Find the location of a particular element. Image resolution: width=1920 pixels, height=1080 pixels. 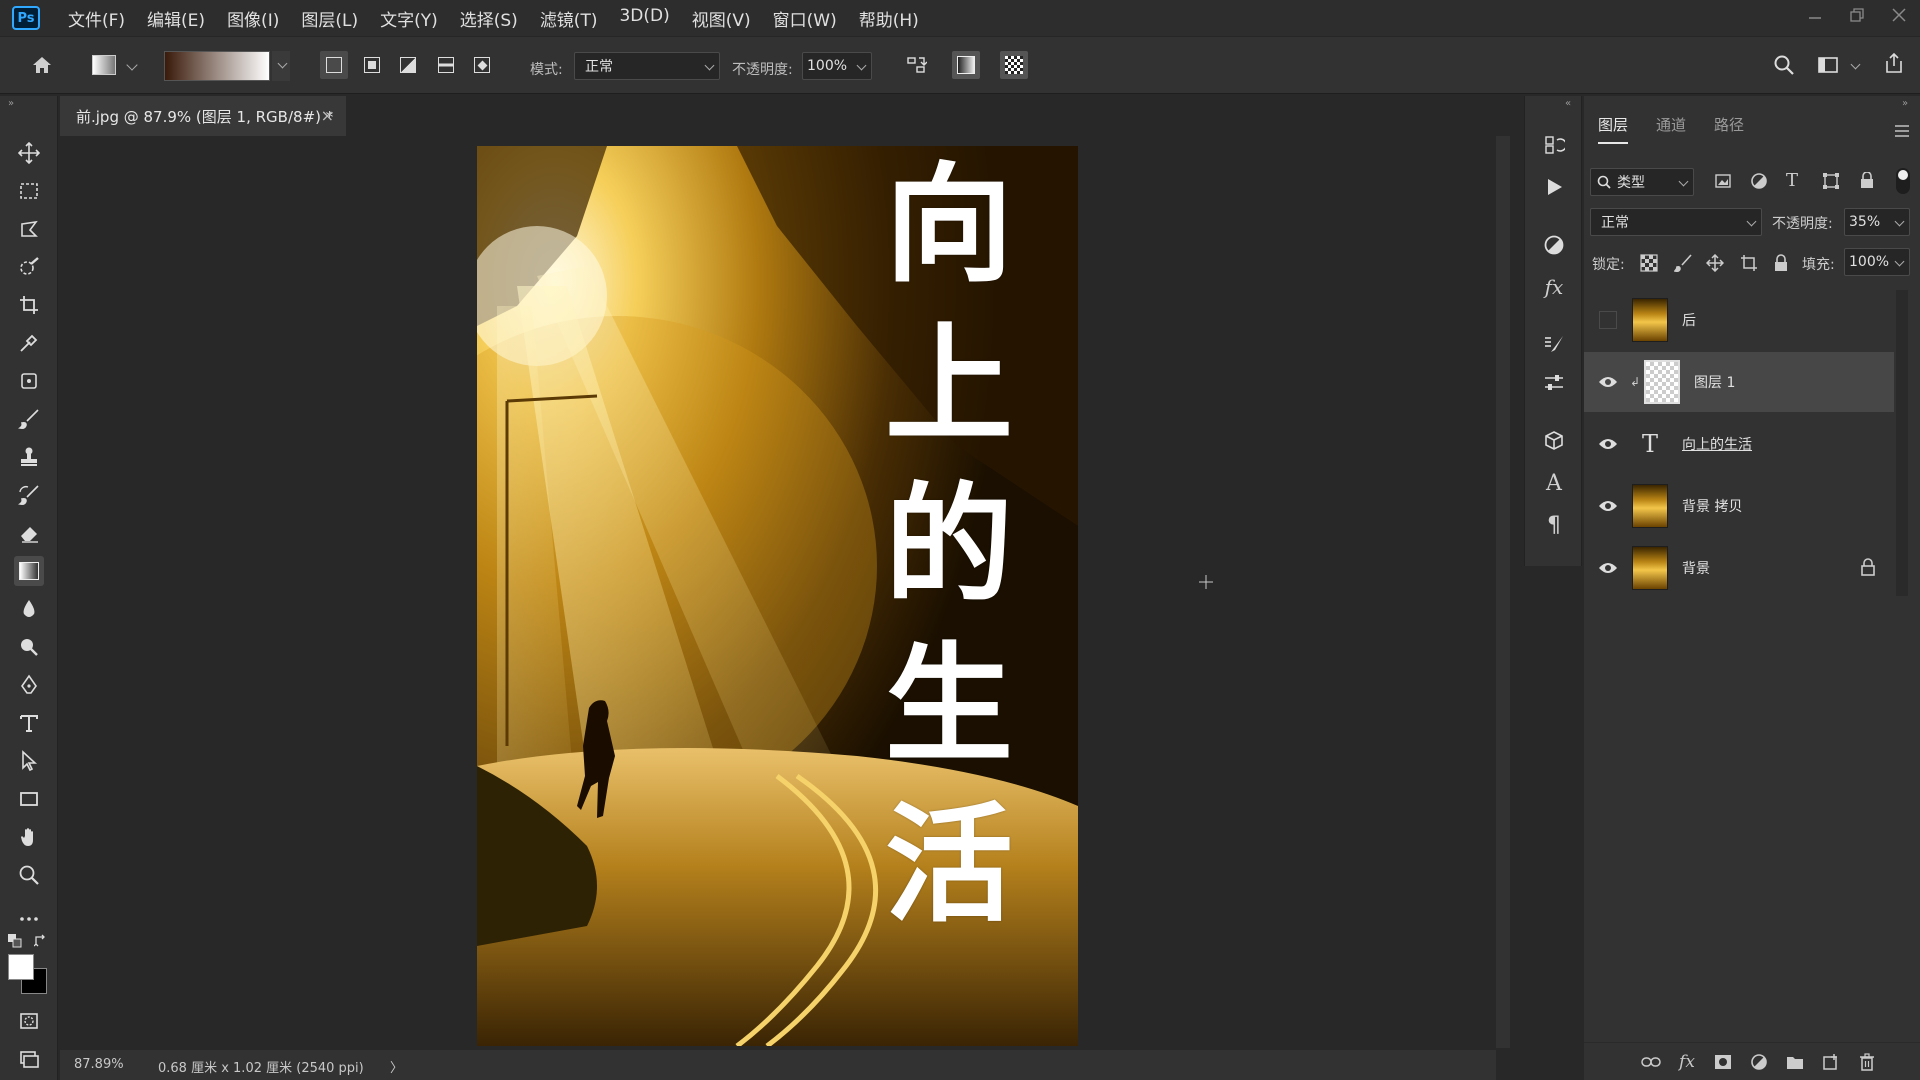

pen-icon is located at coordinates (29, 685).